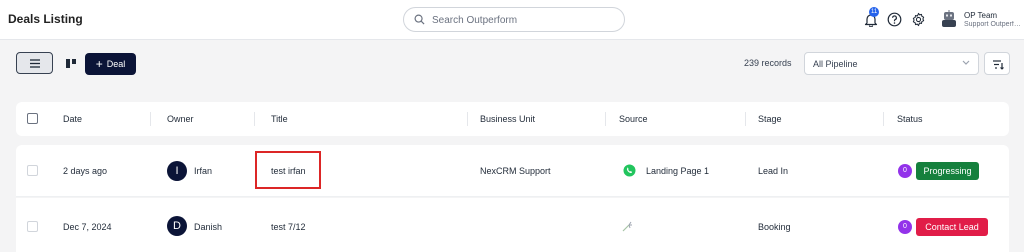  What do you see at coordinates (116, 64) in the screenshot?
I see `add-deal-label: Deal` at bounding box center [116, 64].